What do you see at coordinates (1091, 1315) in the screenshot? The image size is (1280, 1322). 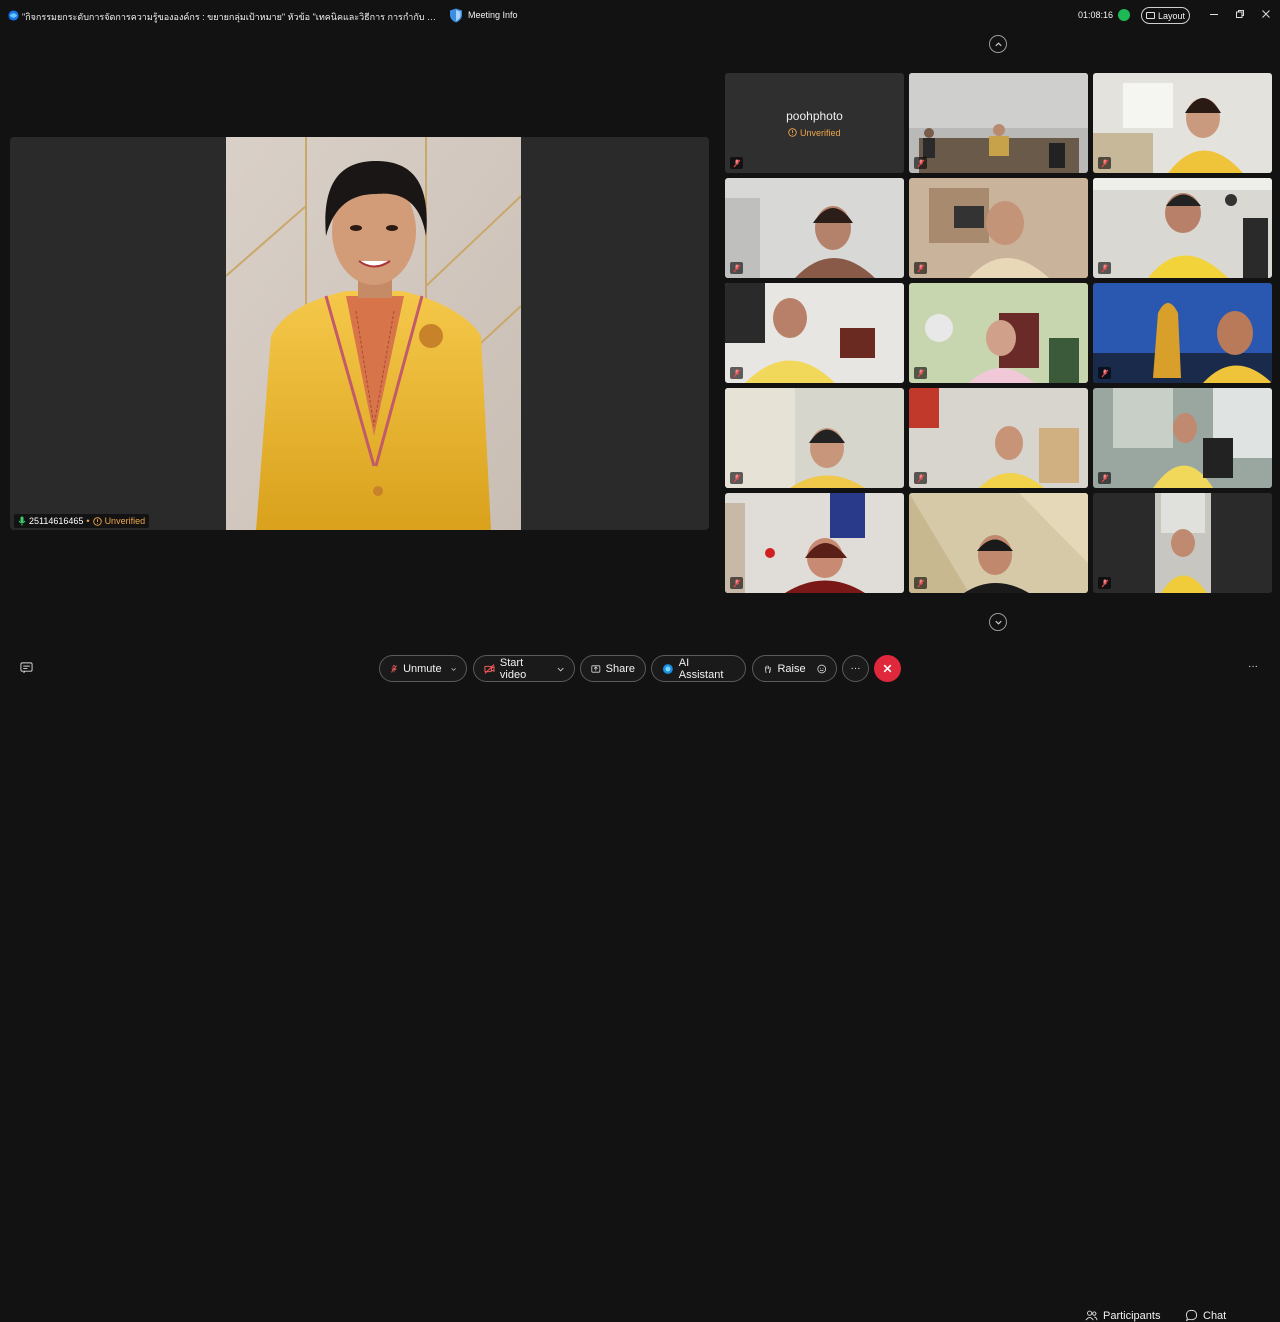 I see `participants-icon` at bounding box center [1091, 1315].